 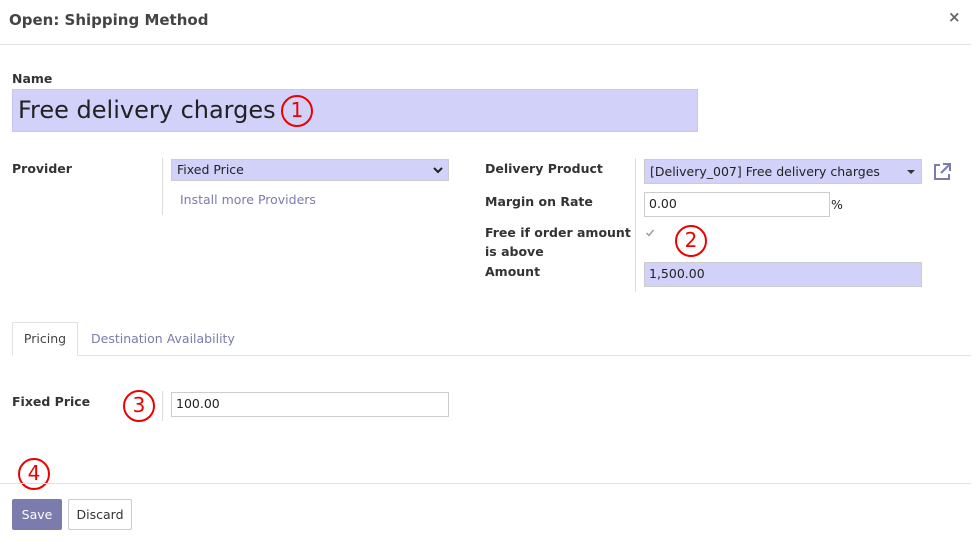 I want to click on fixed-price-input: 100.00, so click(x=310, y=404).